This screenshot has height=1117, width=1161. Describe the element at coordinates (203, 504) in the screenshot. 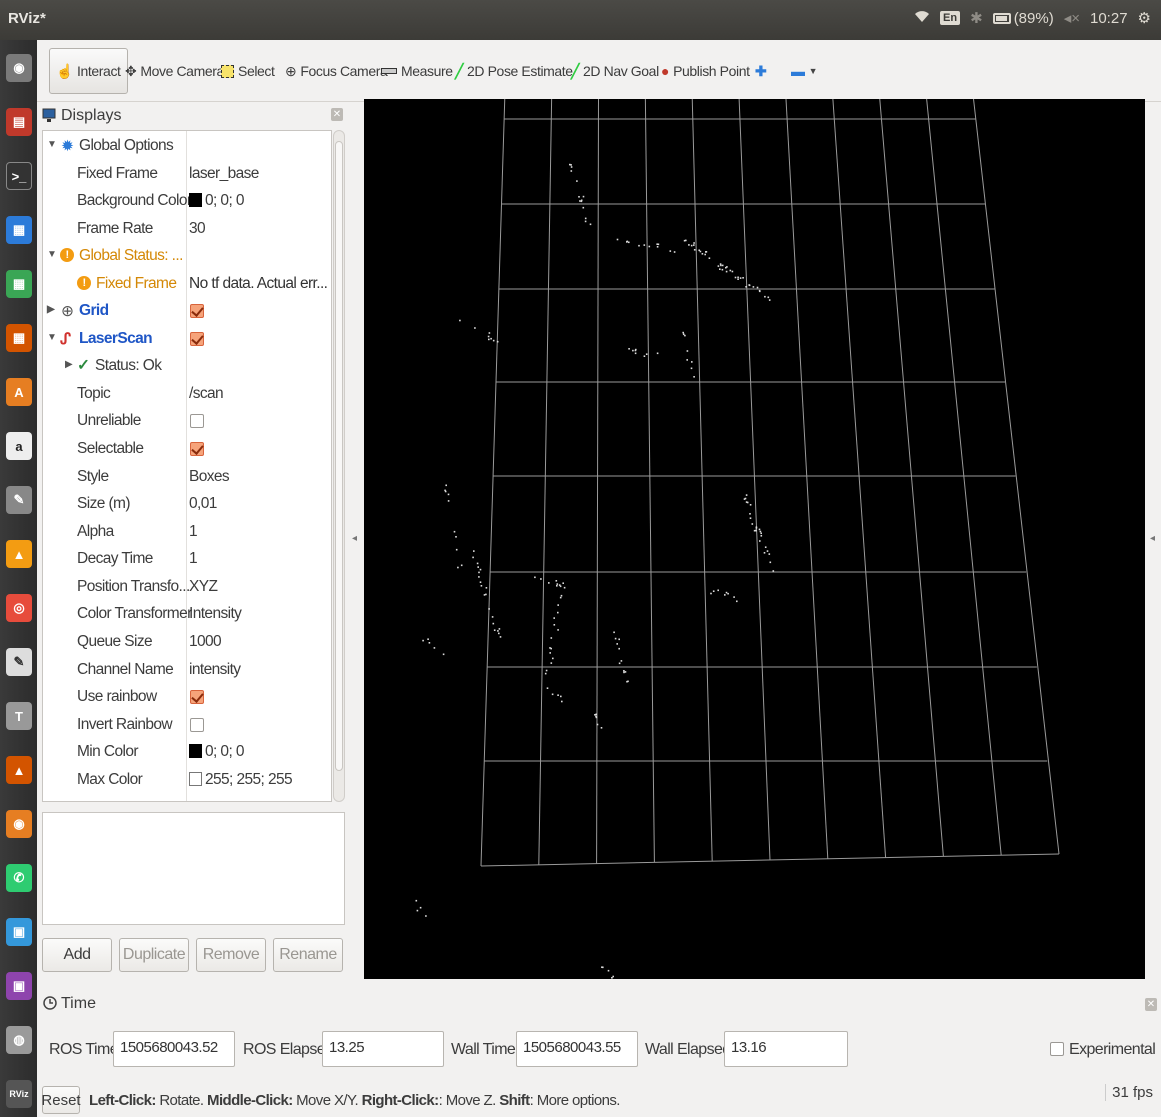

I see `property-value: 0,01` at that location.